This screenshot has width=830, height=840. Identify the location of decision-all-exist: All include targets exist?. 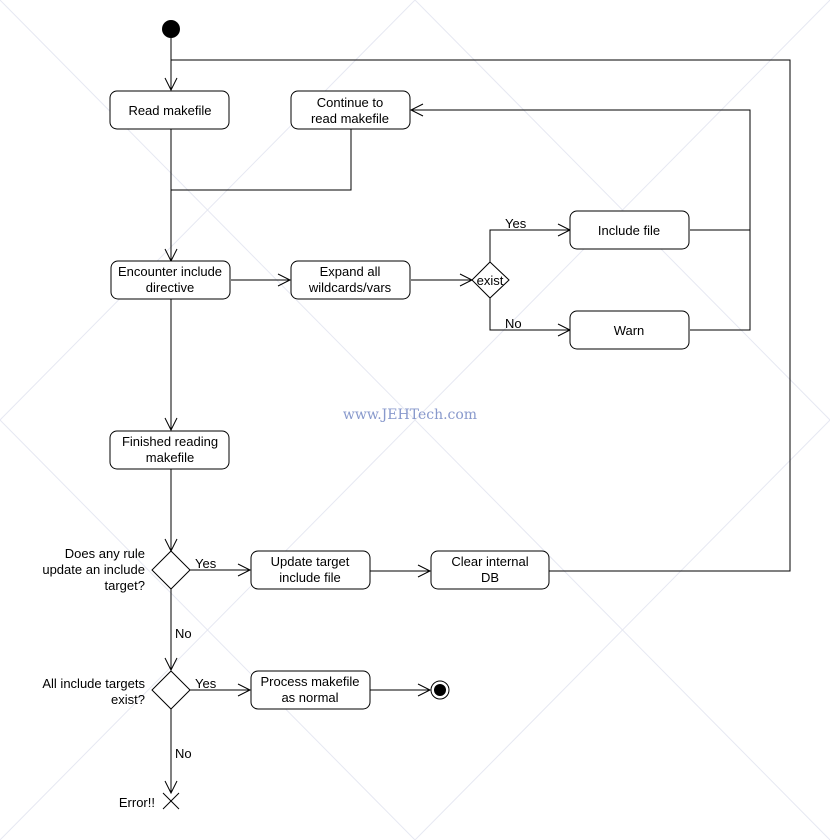
(116, 690).